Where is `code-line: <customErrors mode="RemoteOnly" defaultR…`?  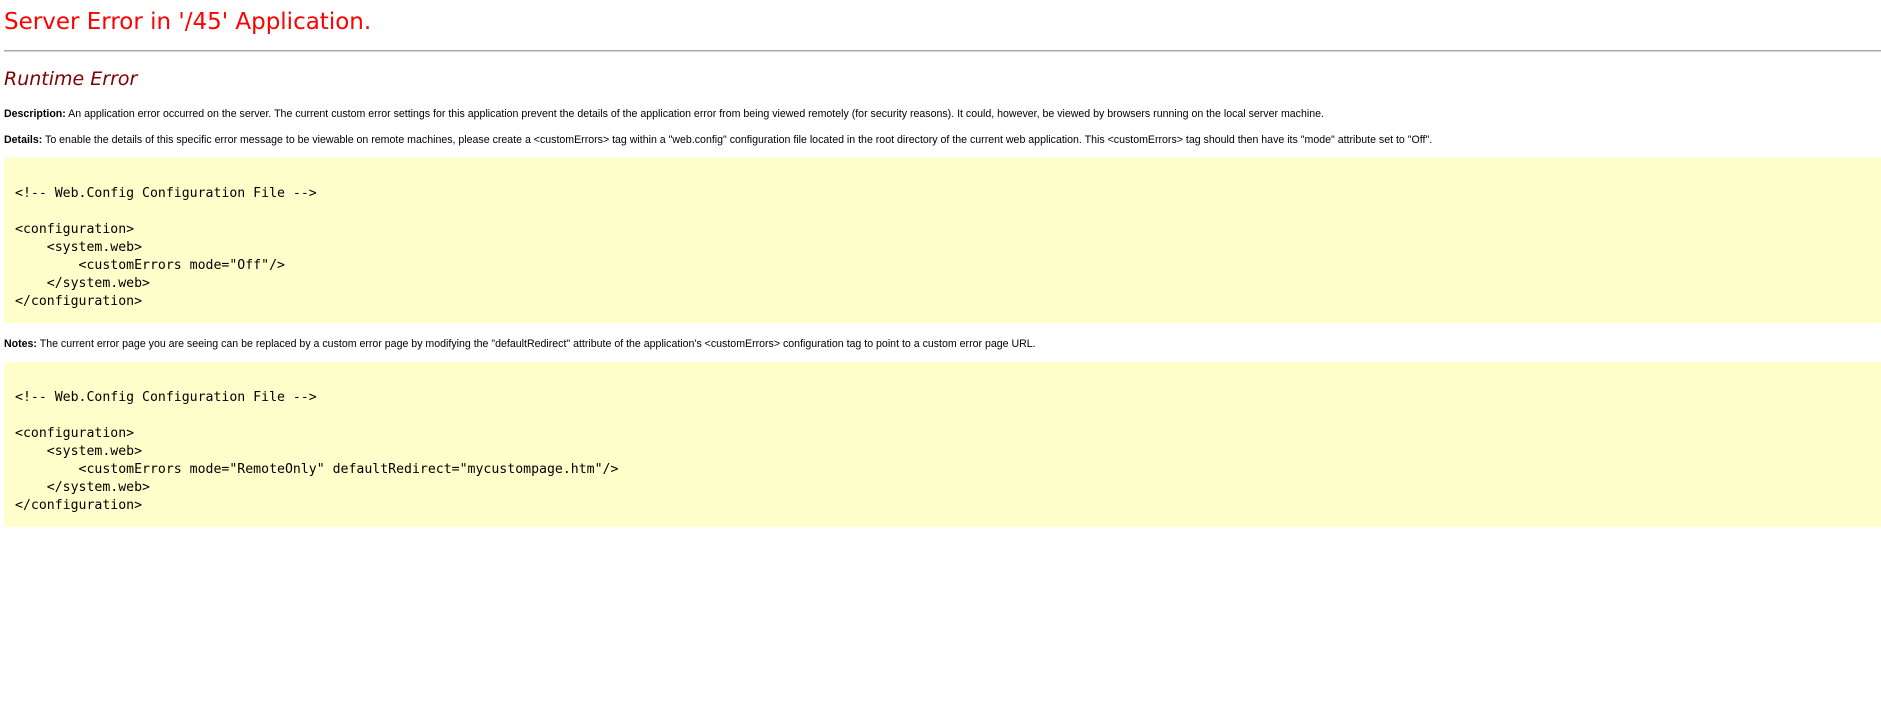 code-line: <customErrors mode="RemoteOnly" defaultR… is located at coordinates (317, 469).